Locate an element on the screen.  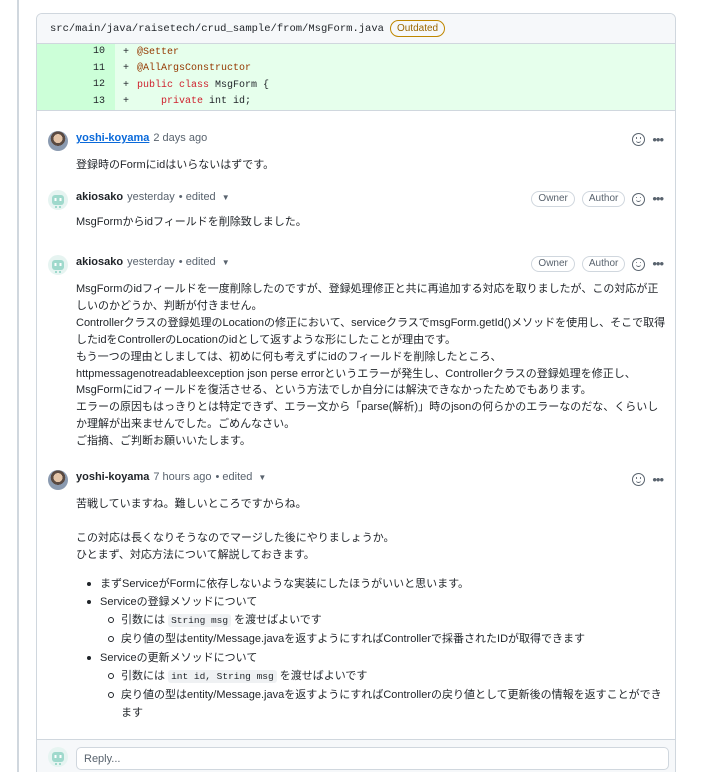
line-number: 11 is located at coordinates (76, 68).